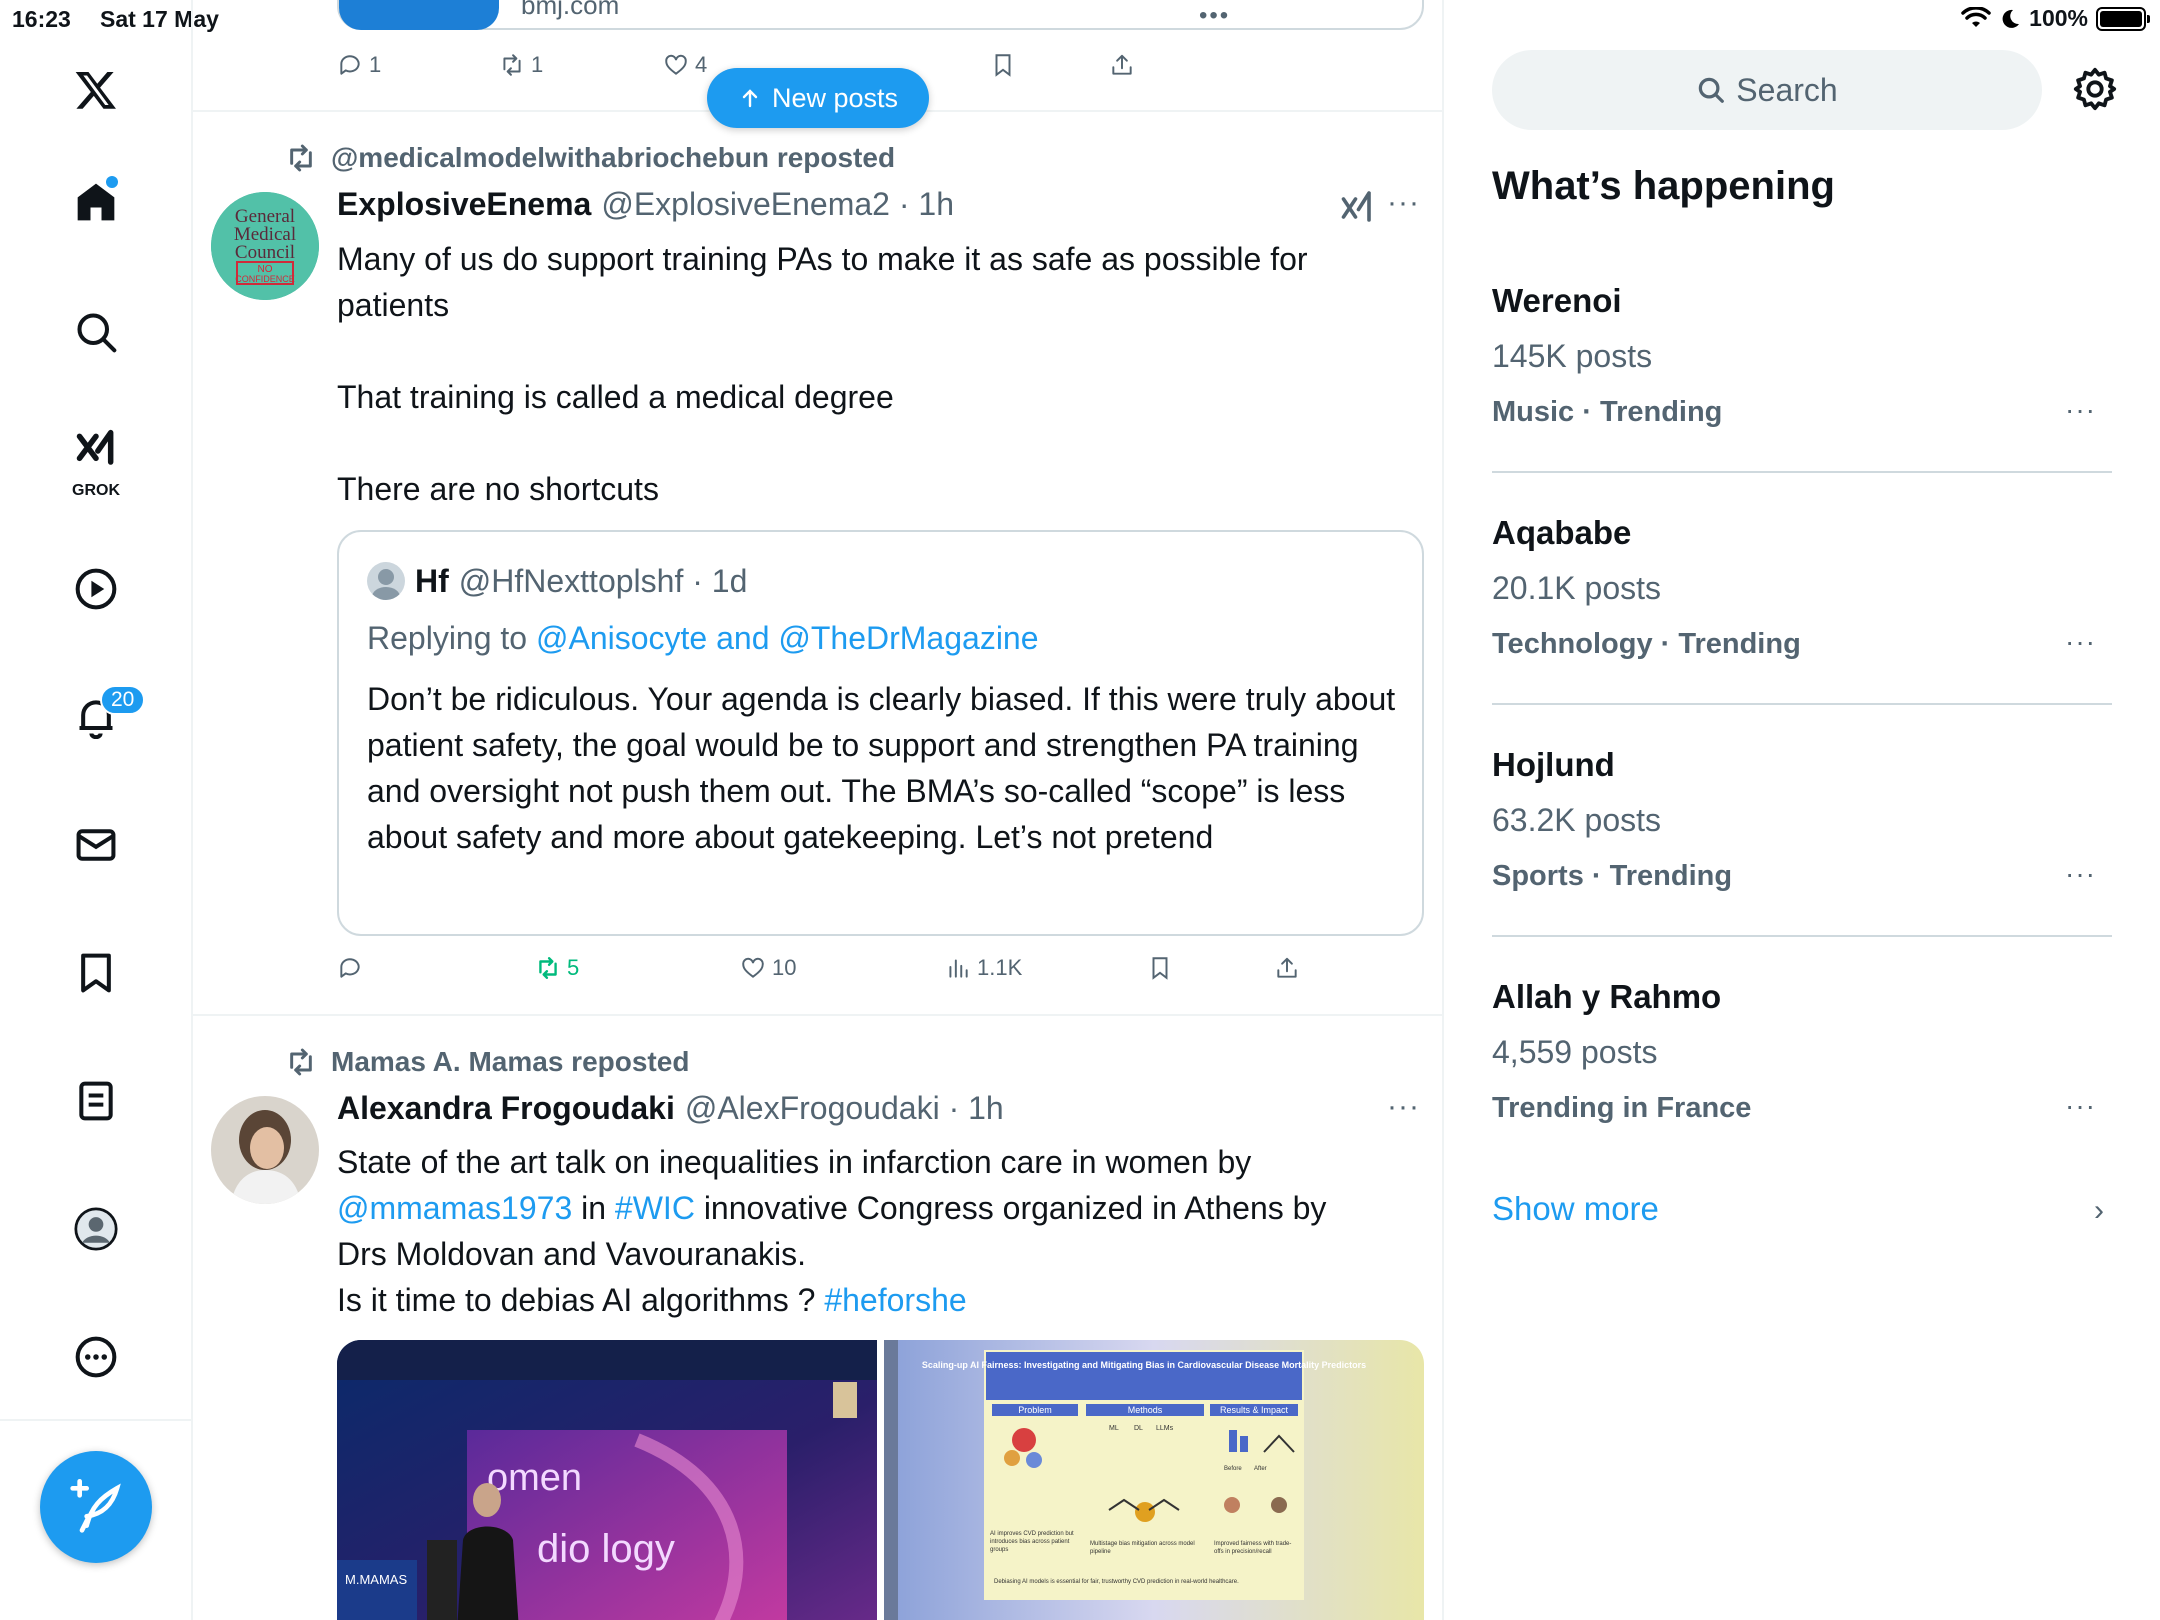  I want to click on conference-stage-photo: omen dio logy M.MAMAS, so click(607, 1480).